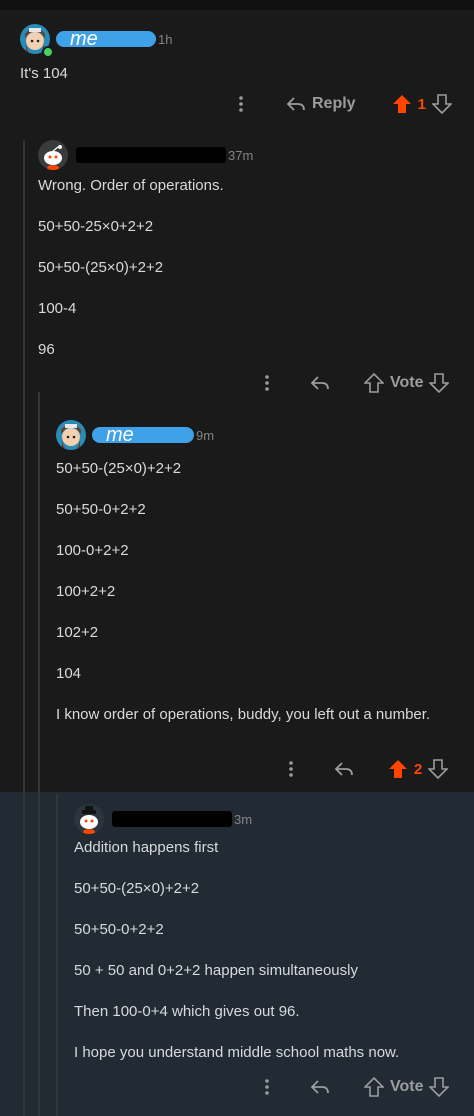 Image resolution: width=474 pixels, height=1116 pixels. What do you see at coordinates (243, 819) in the screenshot?
I see `comment-time: 3m` at bounding box center [243, 819].